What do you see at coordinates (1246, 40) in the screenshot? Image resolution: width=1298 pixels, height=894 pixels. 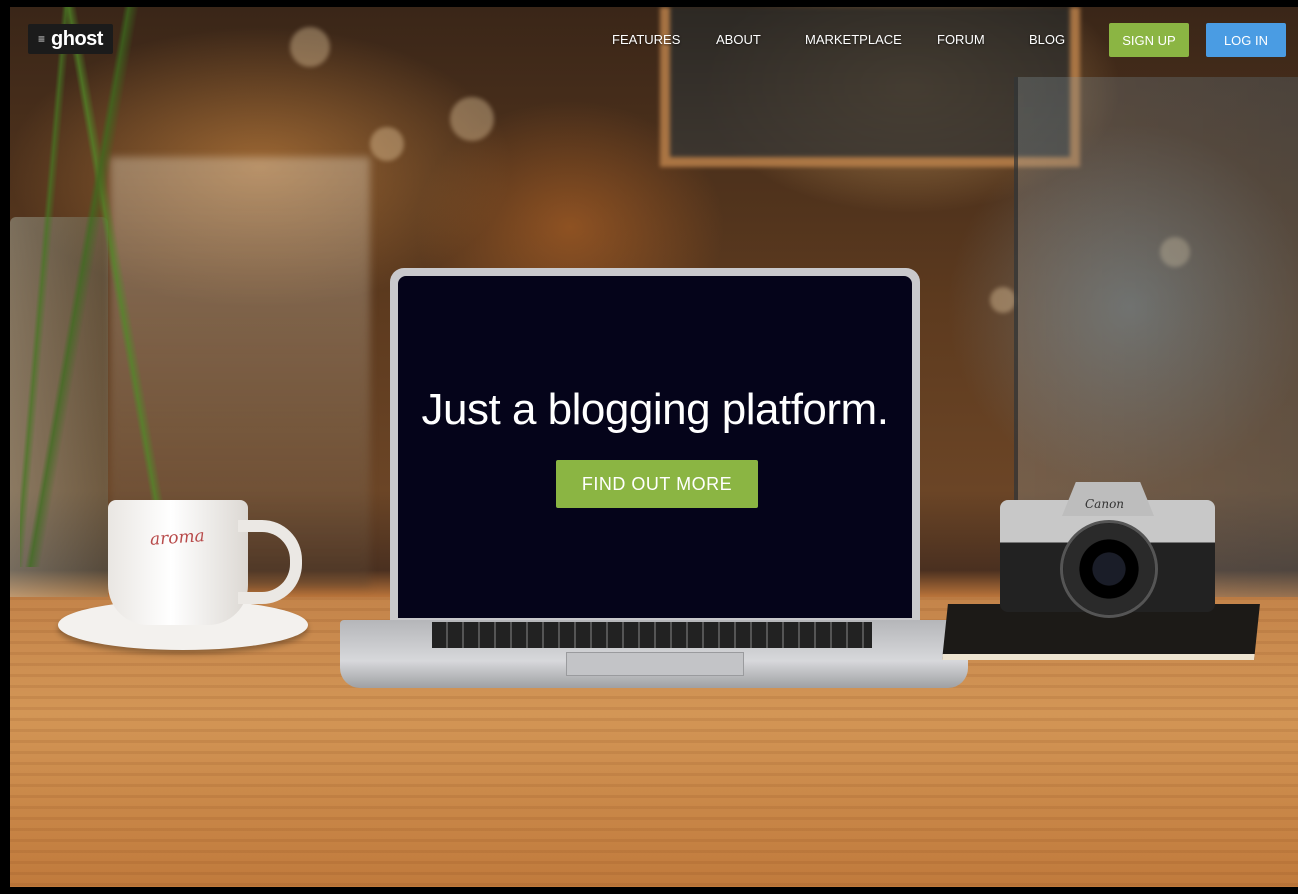 I see `log-in-button: LOG IN` at bounding box center [1246, 40].